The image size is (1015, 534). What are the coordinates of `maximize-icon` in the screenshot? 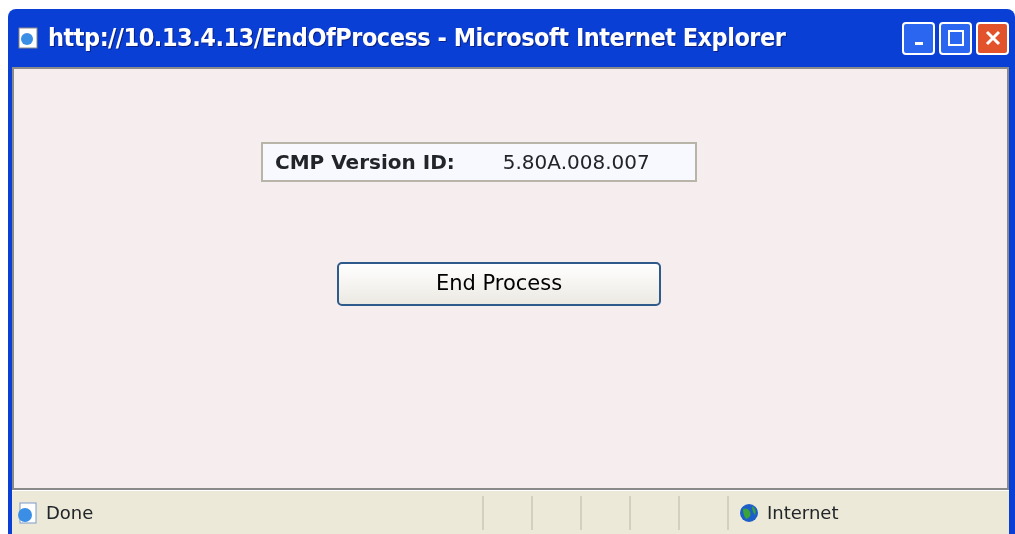 It's located at (955, 38).